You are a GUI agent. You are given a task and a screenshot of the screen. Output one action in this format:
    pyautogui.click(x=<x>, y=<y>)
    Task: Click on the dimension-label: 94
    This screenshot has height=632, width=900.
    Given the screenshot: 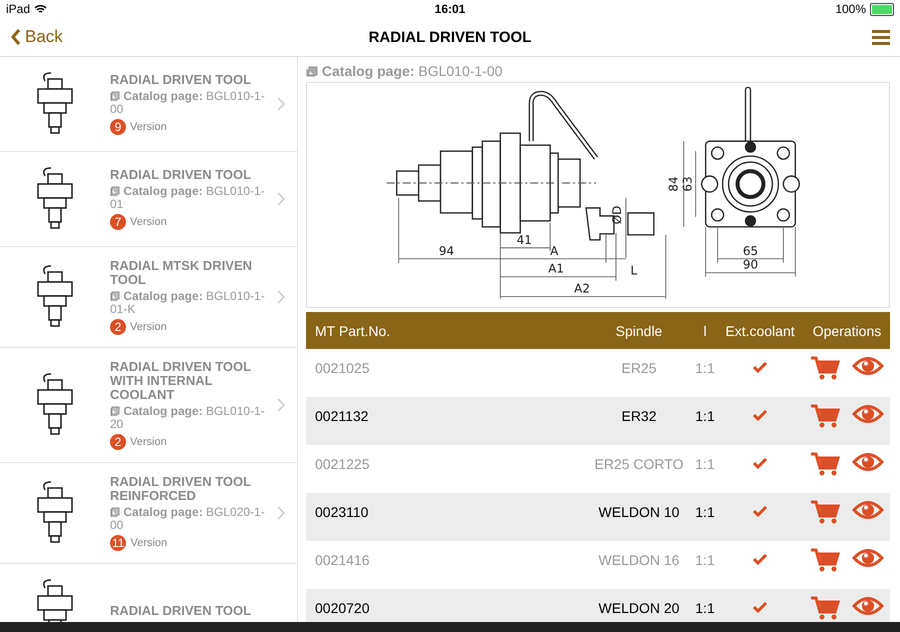 What is the action you would take?
    pyautogui.click(x=446, y=251)
    